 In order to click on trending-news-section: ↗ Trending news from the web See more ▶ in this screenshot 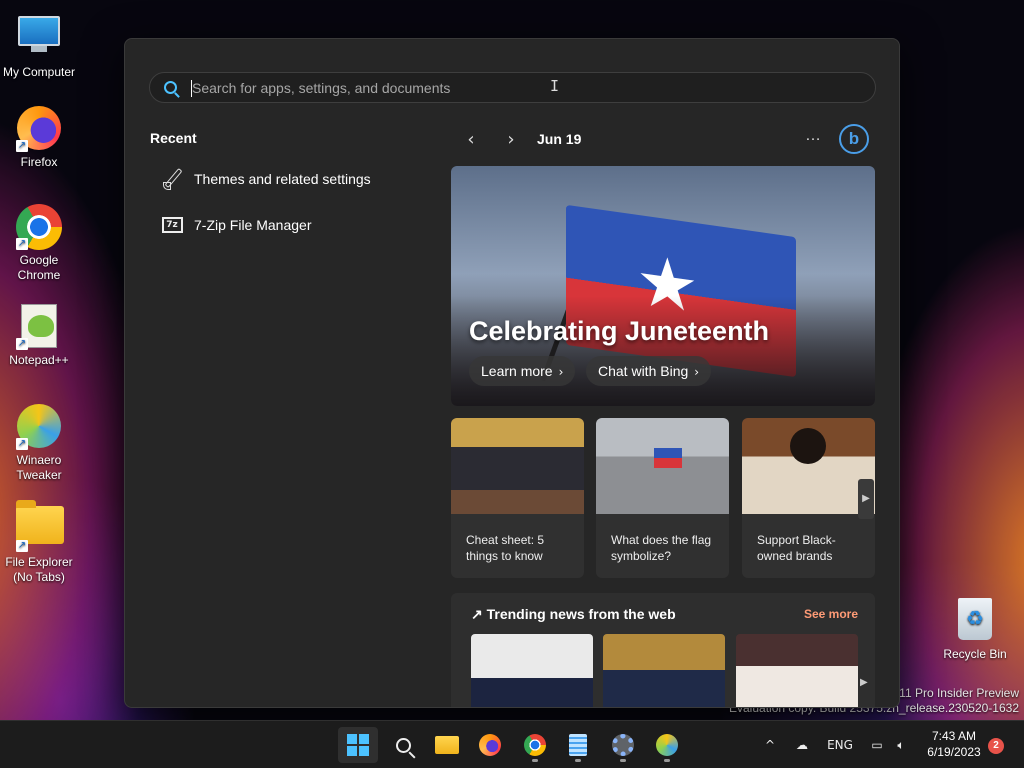, I will do `click(663, 650)`.